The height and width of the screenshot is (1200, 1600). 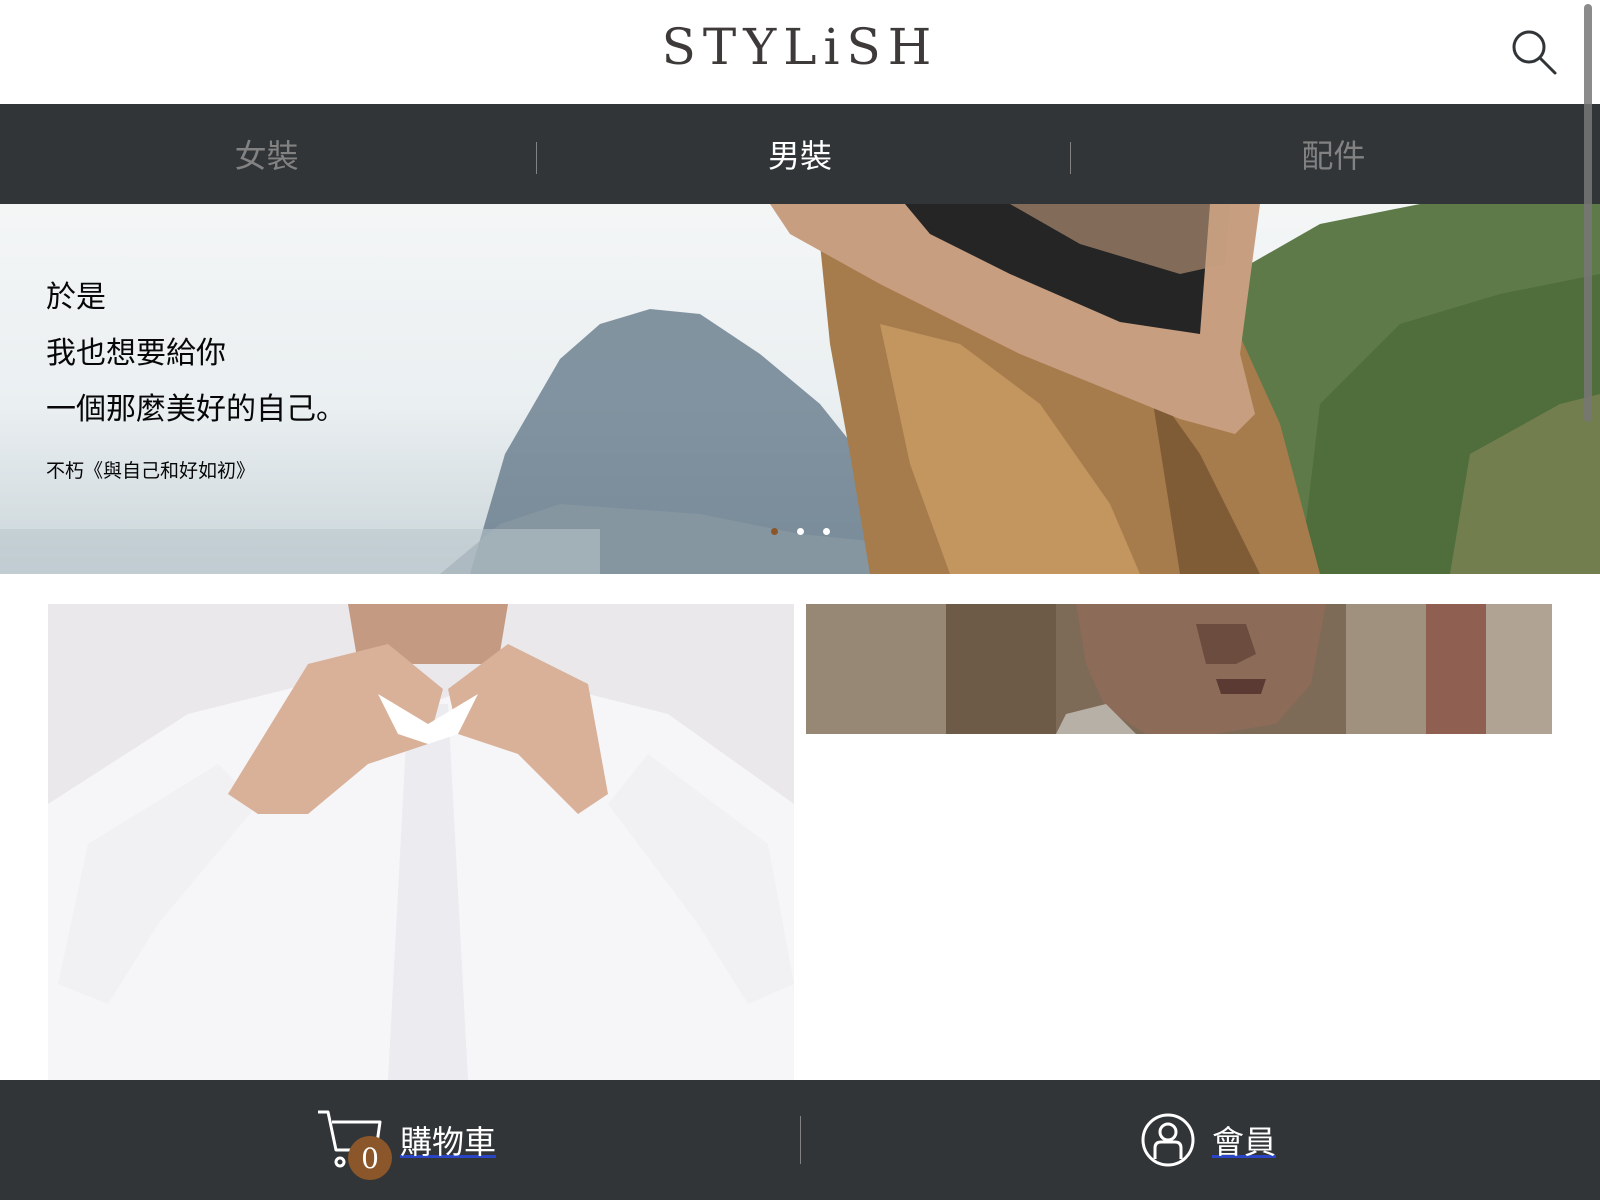 I want to click on member-button: 會員, so click(x=1208, y=1140).